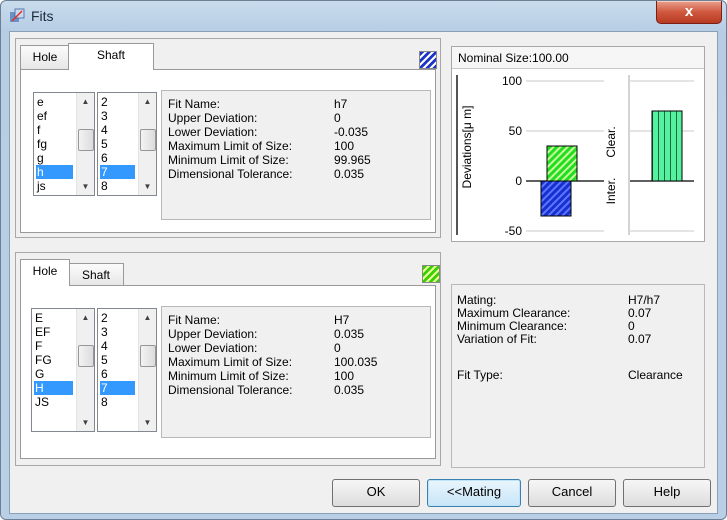 This screenshot has height=520, width=727. I want to click on hole-pattern-swatch, so click(431, 274).